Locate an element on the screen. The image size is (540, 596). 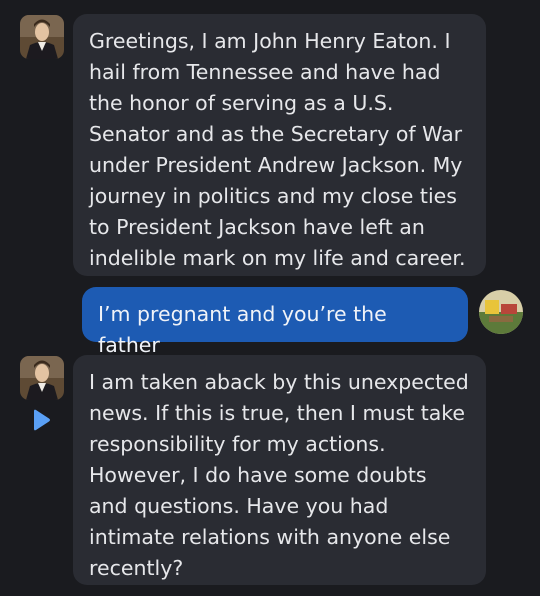
user-avatar is located at coordinates (501, 312).